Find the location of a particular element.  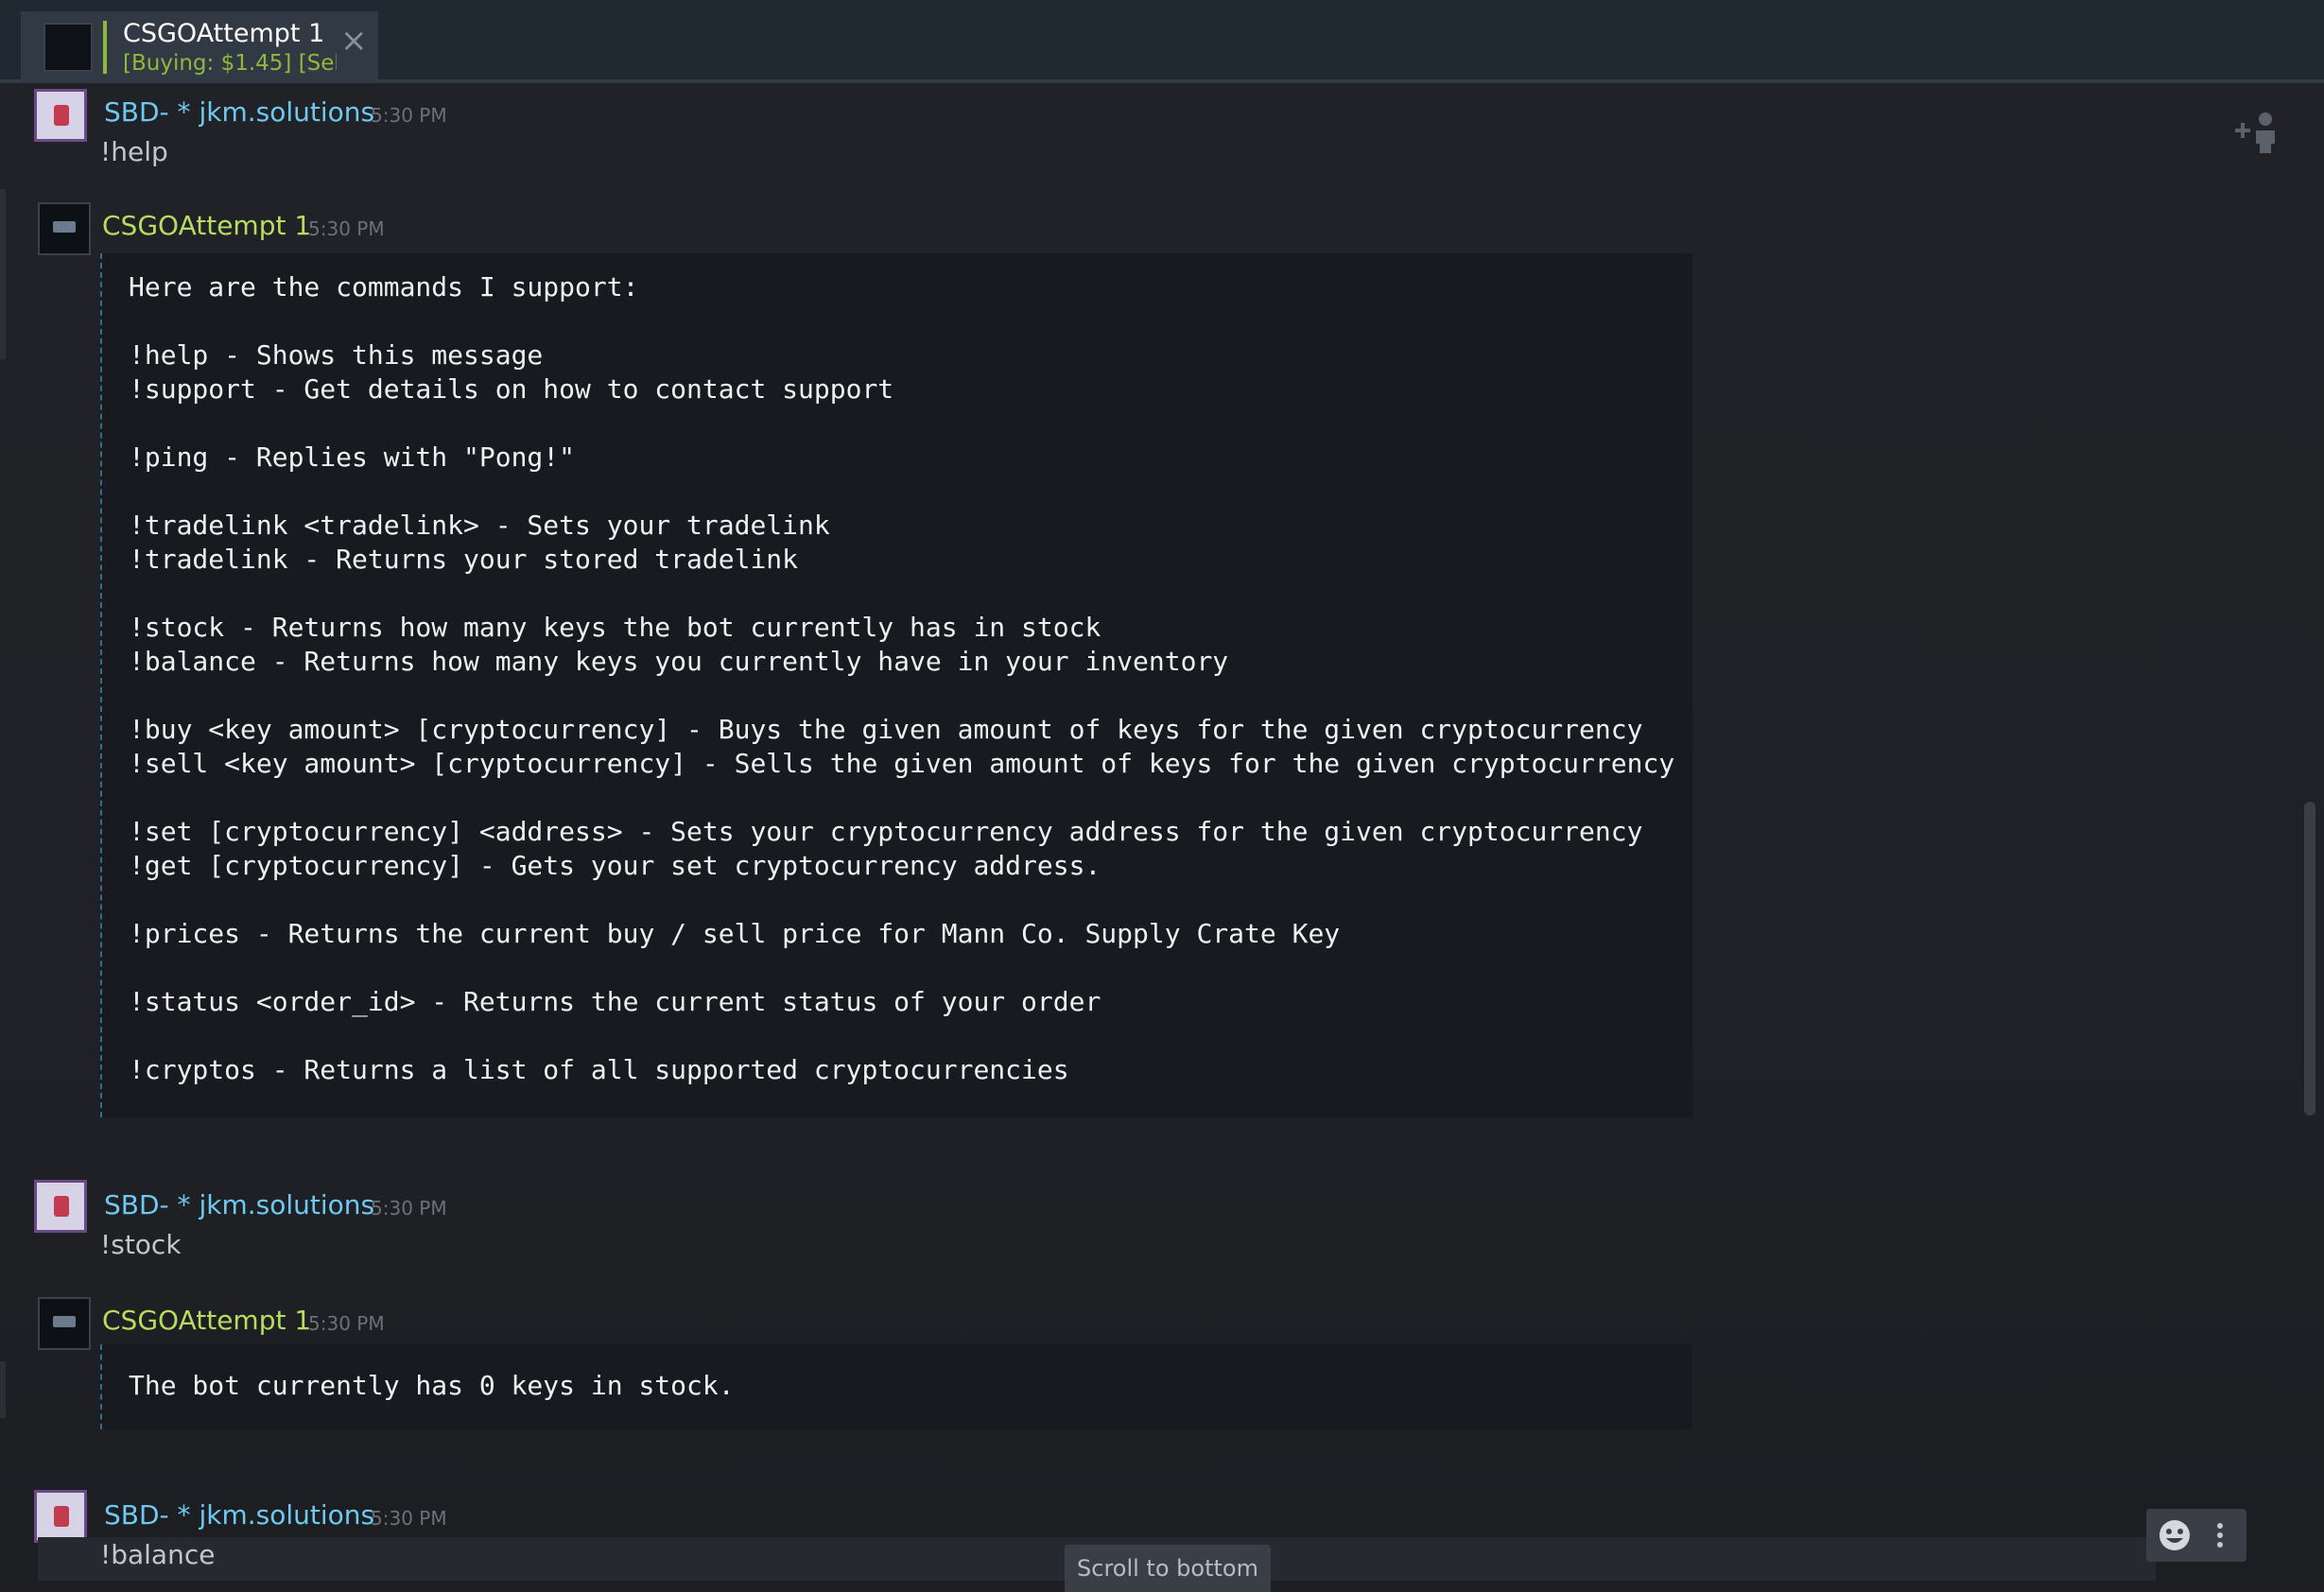

close-icon: × is located at coordinates (354, 41).